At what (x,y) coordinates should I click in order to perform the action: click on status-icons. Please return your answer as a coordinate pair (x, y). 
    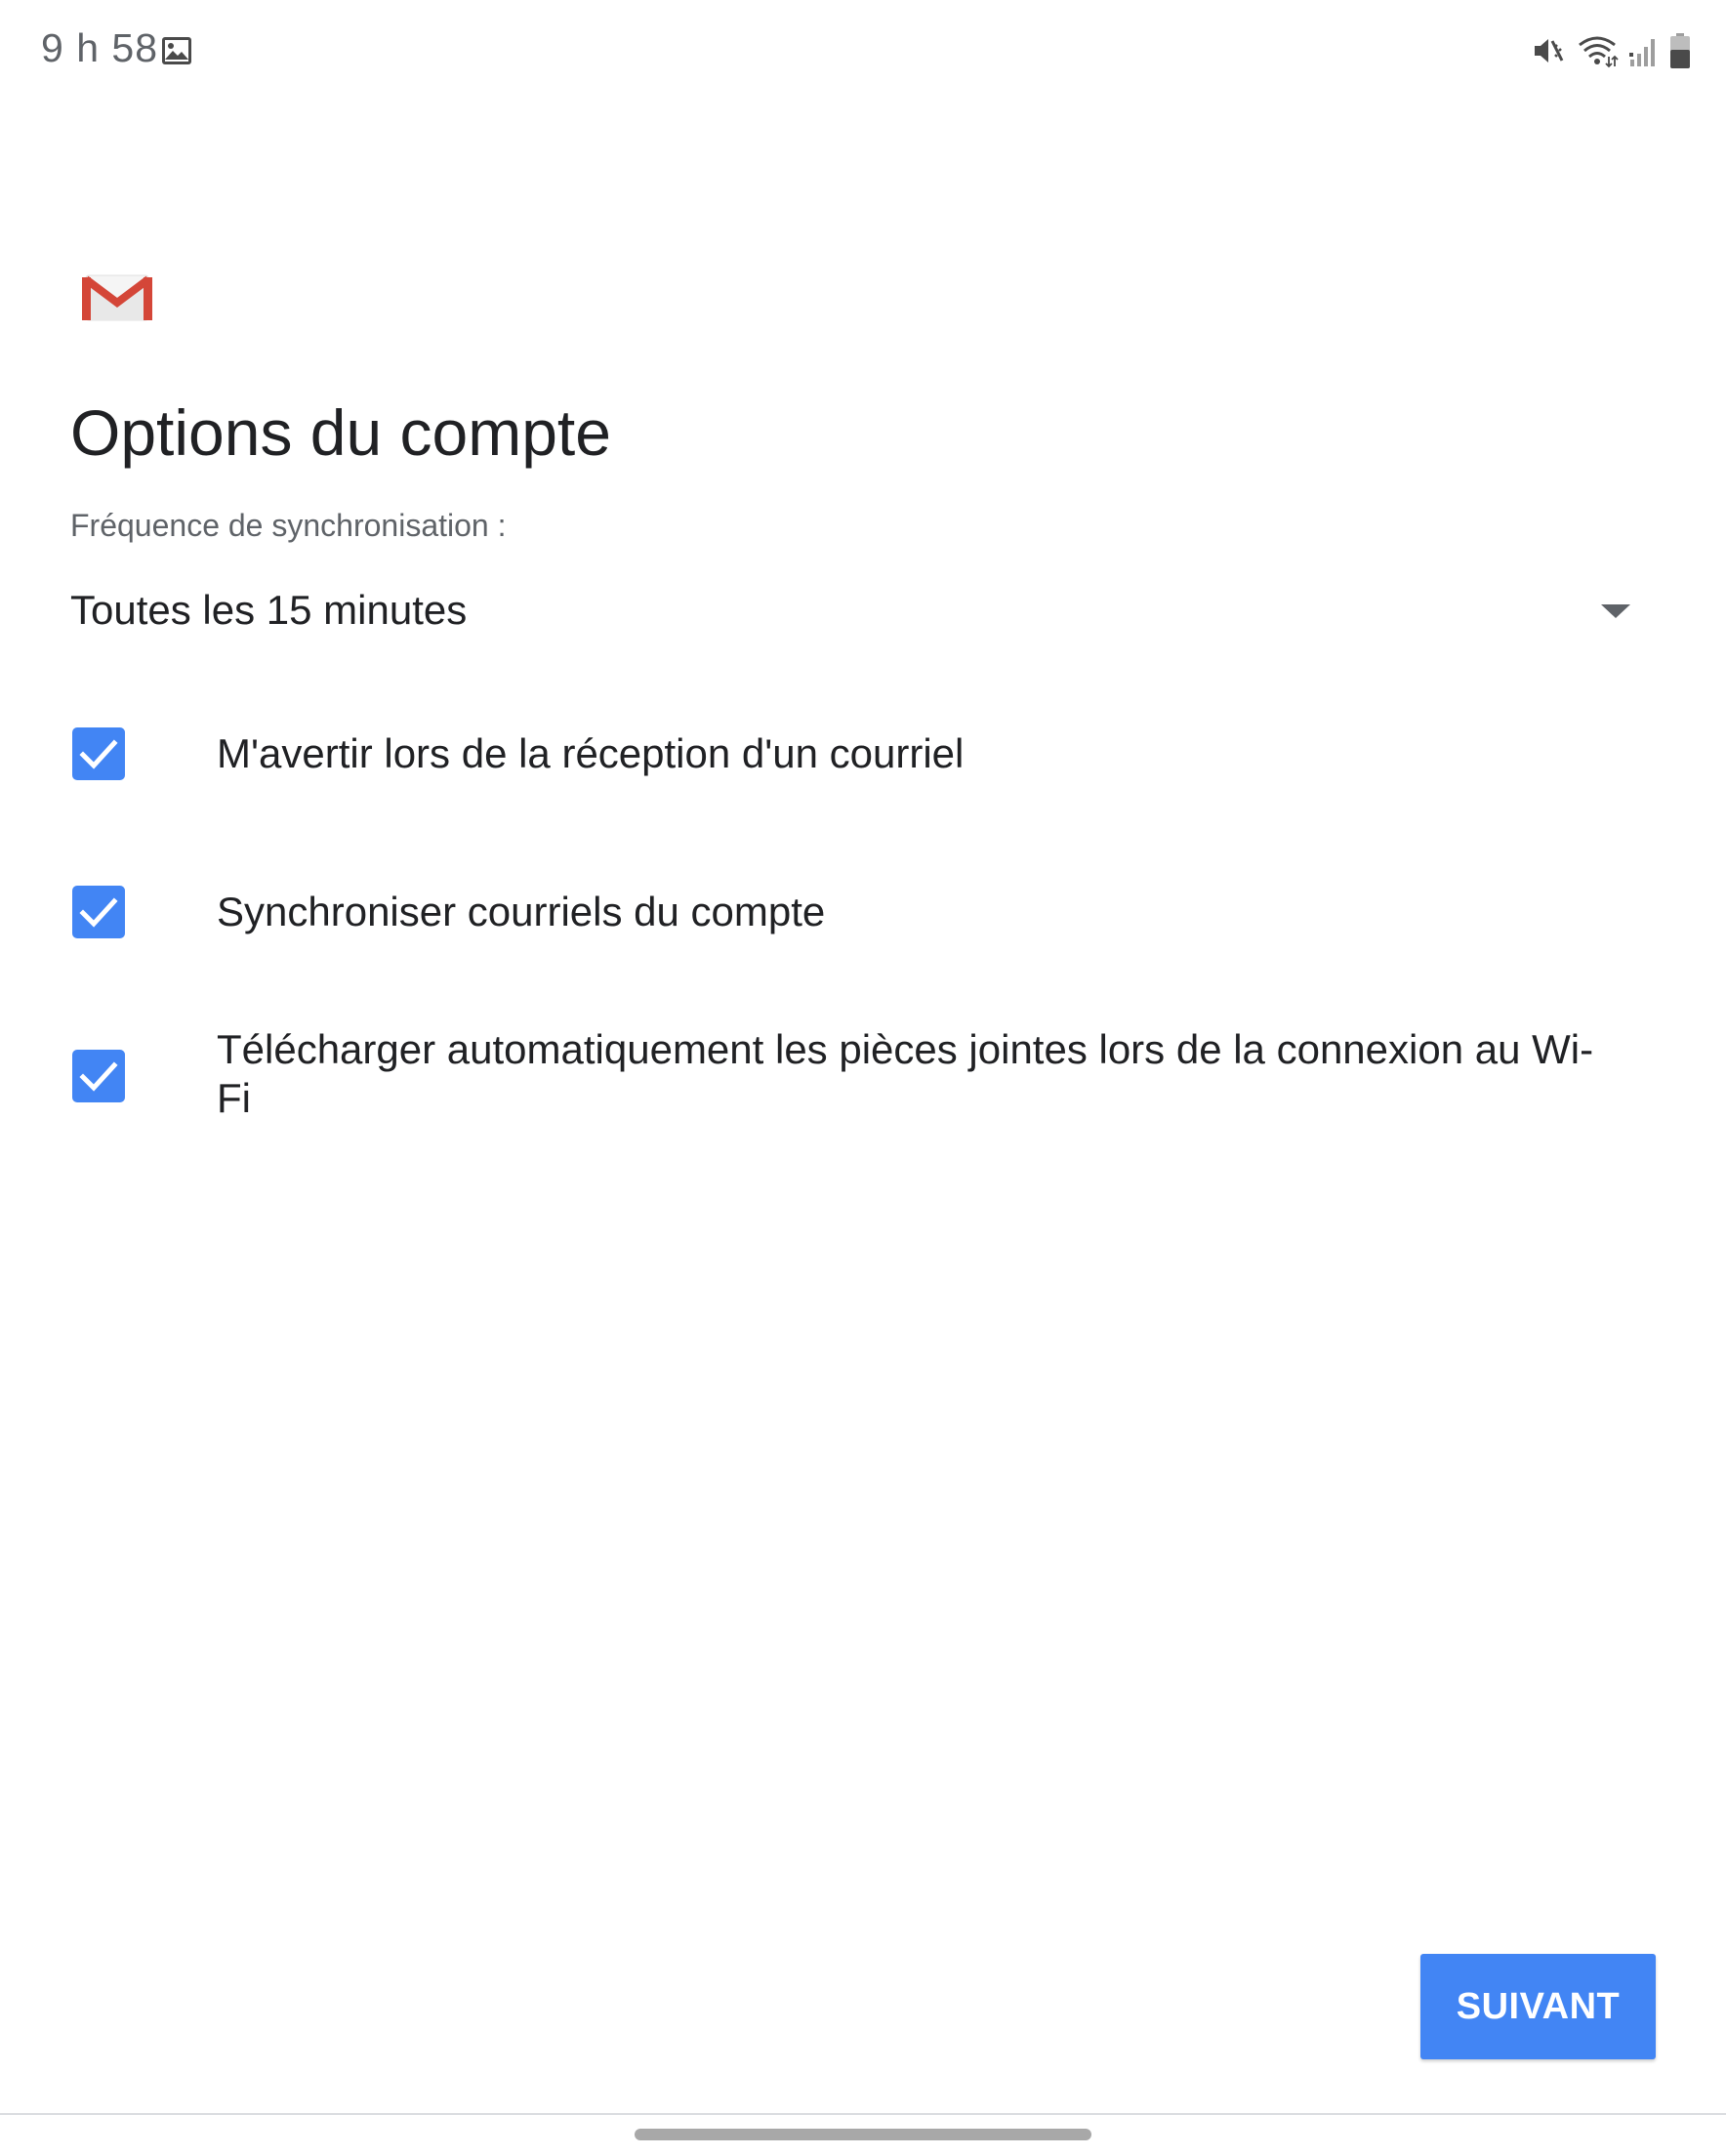
    Looking at the image, I should click on (1611, 51).